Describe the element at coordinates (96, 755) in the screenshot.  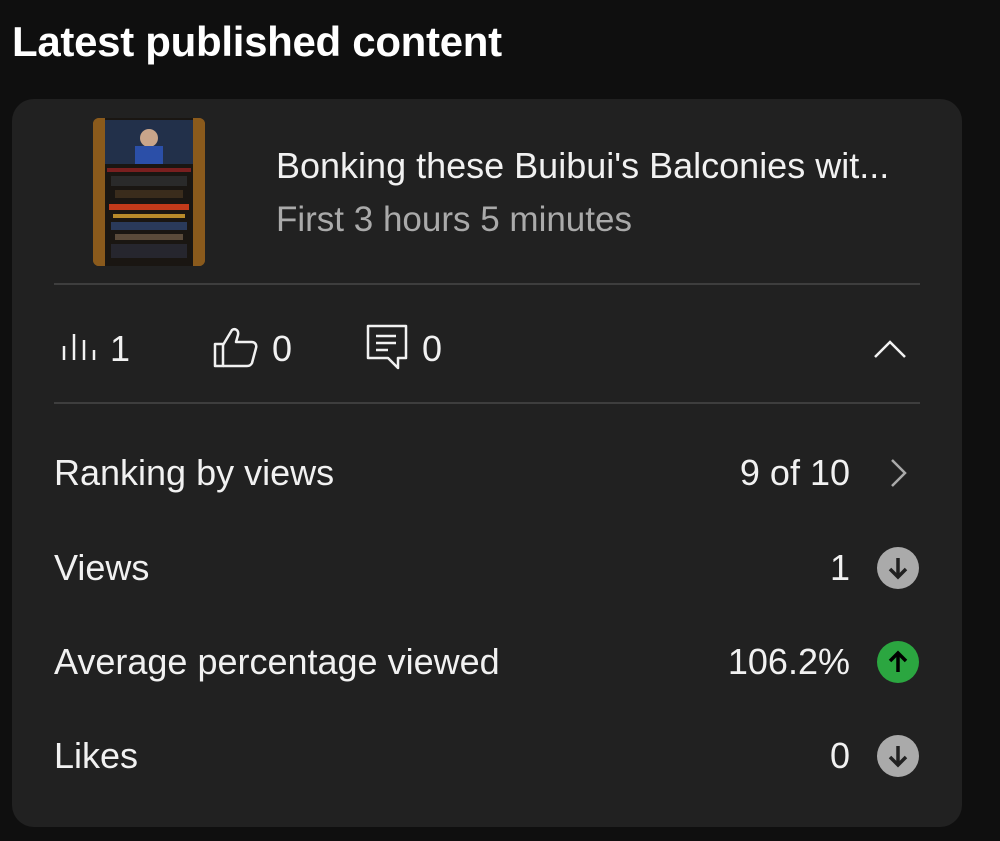
I see `metric-label: Likes` at that location.